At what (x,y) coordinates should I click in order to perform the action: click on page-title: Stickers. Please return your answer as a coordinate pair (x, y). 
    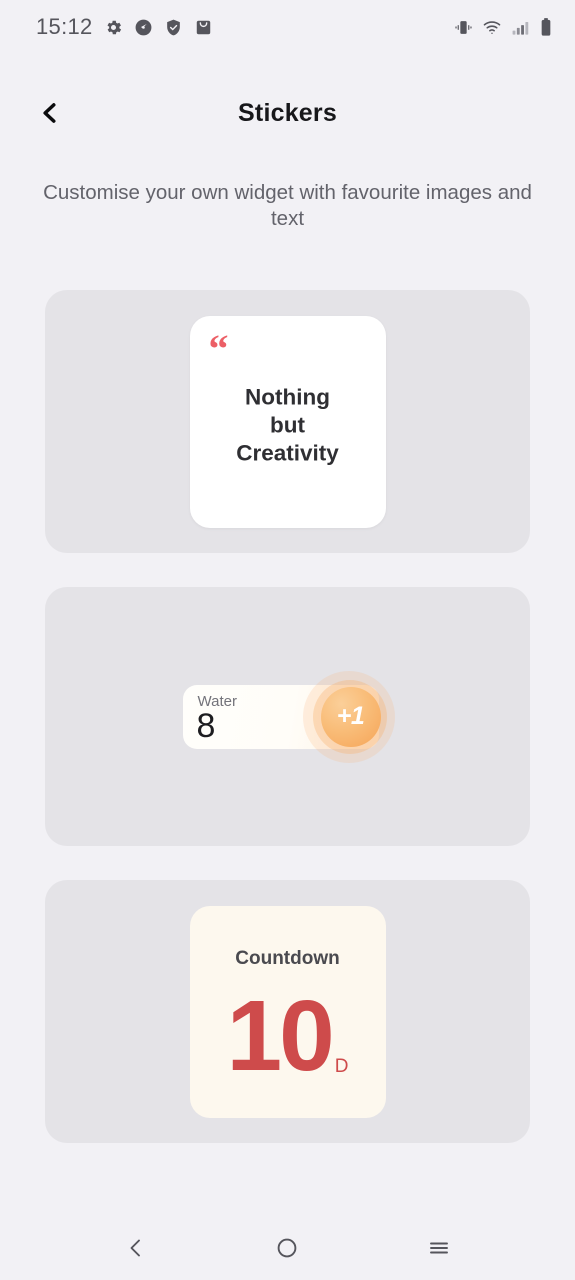
    Looking at the image, I should click on (287, 112).